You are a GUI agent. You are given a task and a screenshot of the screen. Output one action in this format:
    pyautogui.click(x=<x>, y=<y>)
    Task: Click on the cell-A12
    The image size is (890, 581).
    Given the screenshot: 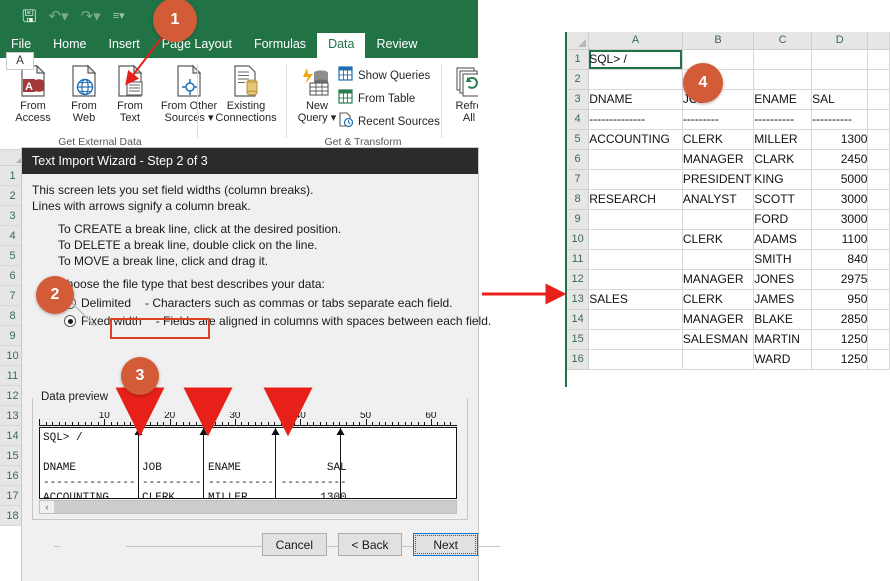 What is the action you would take?
    pyautogui.click(x=635, y=279)
    